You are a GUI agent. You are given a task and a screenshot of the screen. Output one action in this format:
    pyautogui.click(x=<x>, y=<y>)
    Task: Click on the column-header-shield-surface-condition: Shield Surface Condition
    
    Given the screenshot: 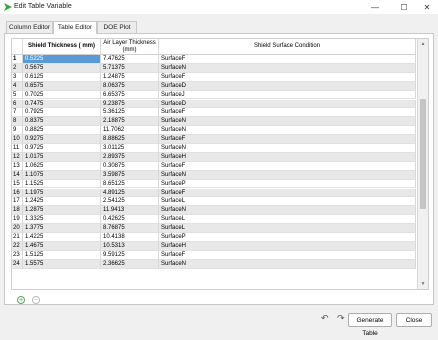 What is the action you would take?
    pyautogui.click(x=287, y=47)
    